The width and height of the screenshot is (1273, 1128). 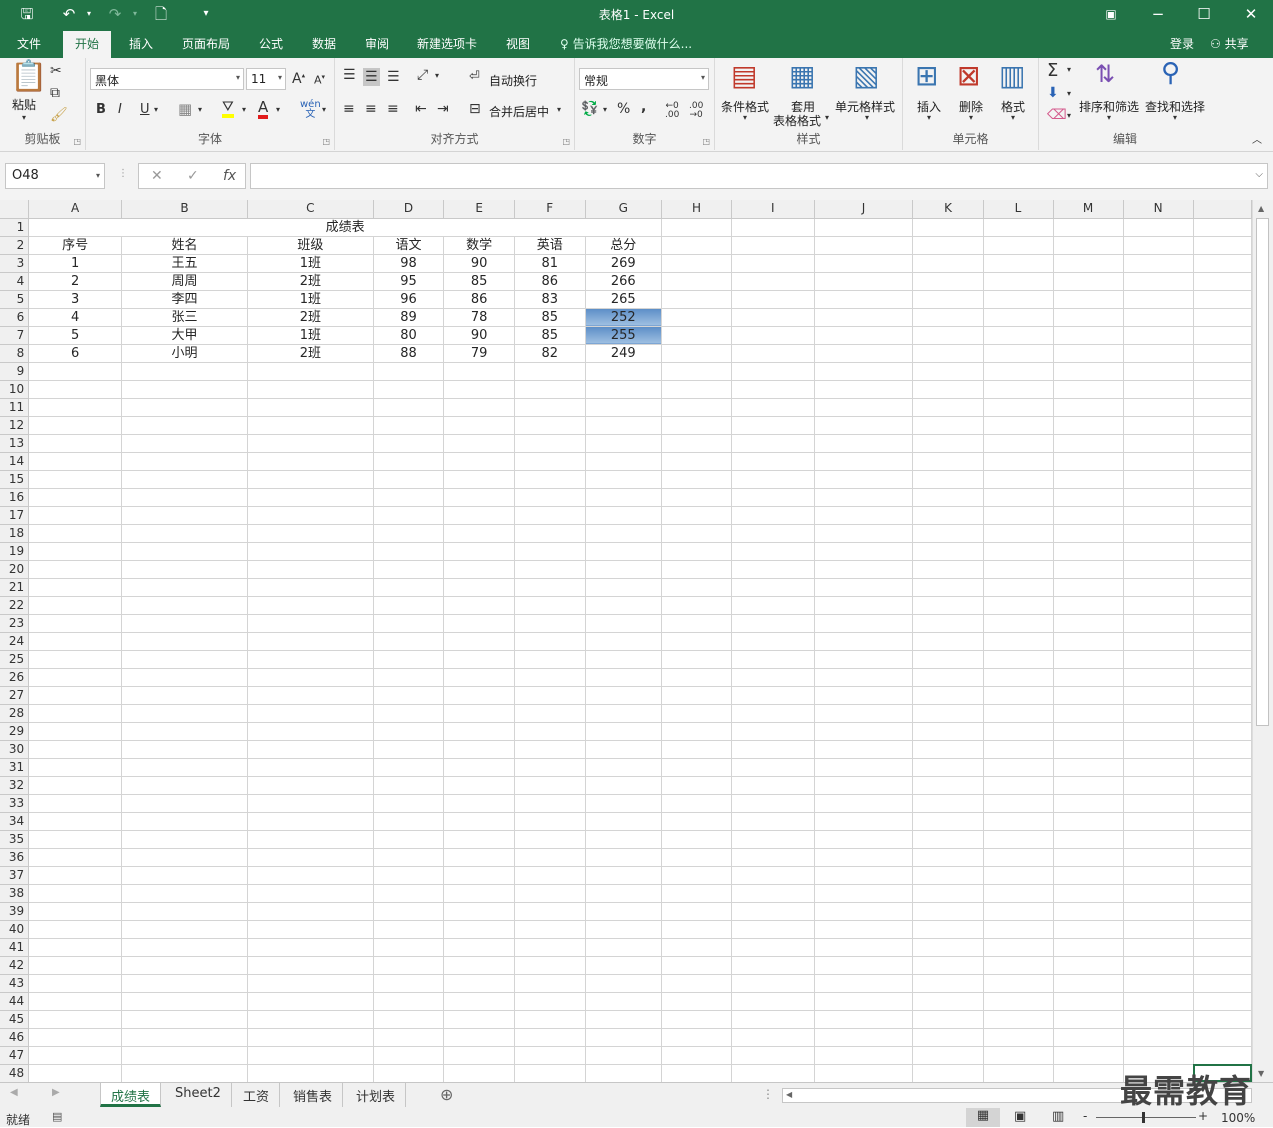 What do you see at coordinates (15, 407) in the screenshot?
I see `row-header: 11` at bounding box center [15, 407].